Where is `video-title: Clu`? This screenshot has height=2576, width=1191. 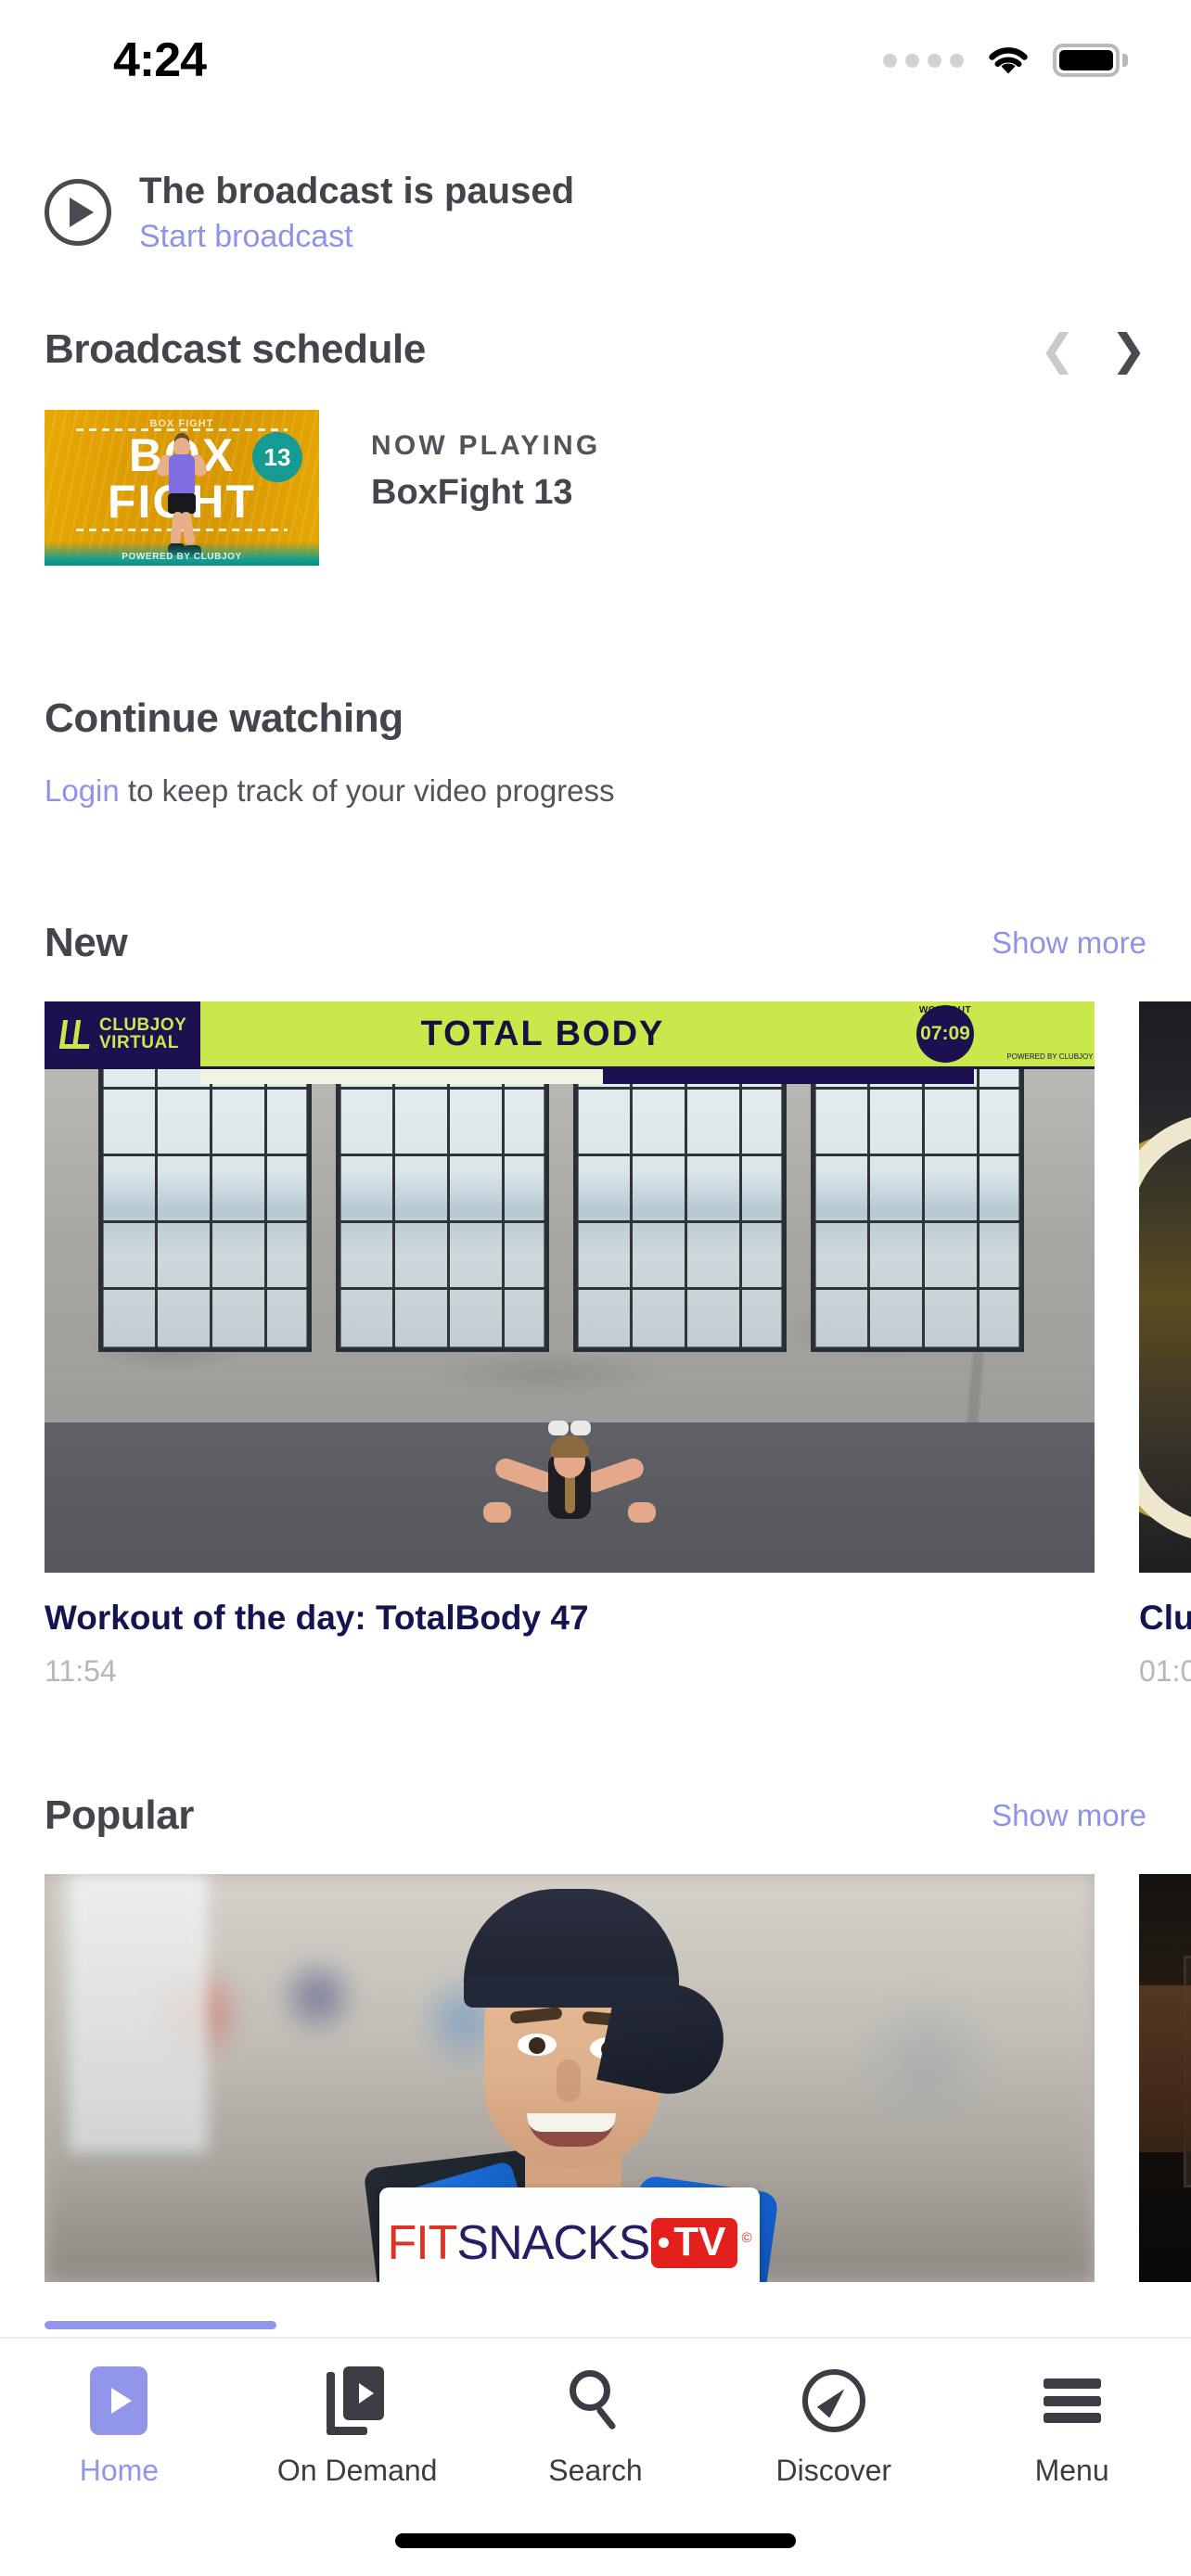 video-title: Clu is located at coordinates (1165, 1619).